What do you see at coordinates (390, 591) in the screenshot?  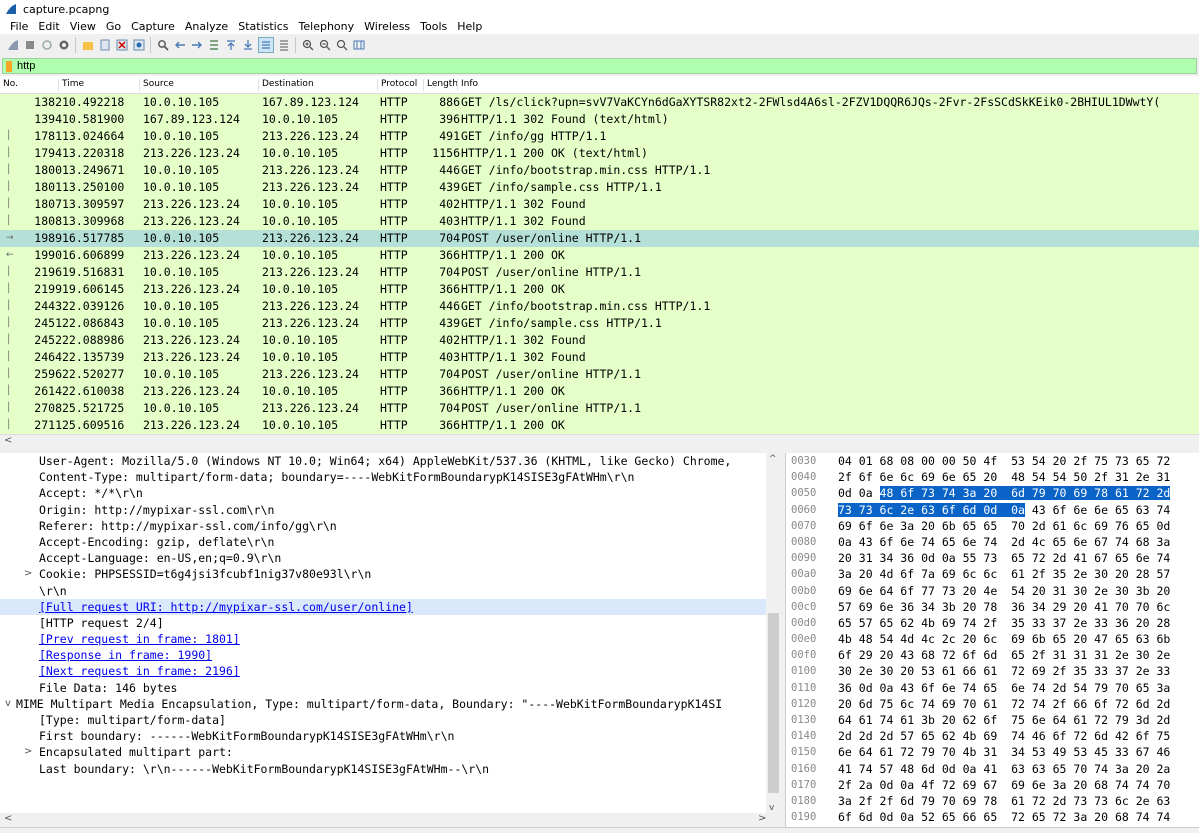 I see `detail-row: \r\n` at bounding box center [390, 591].